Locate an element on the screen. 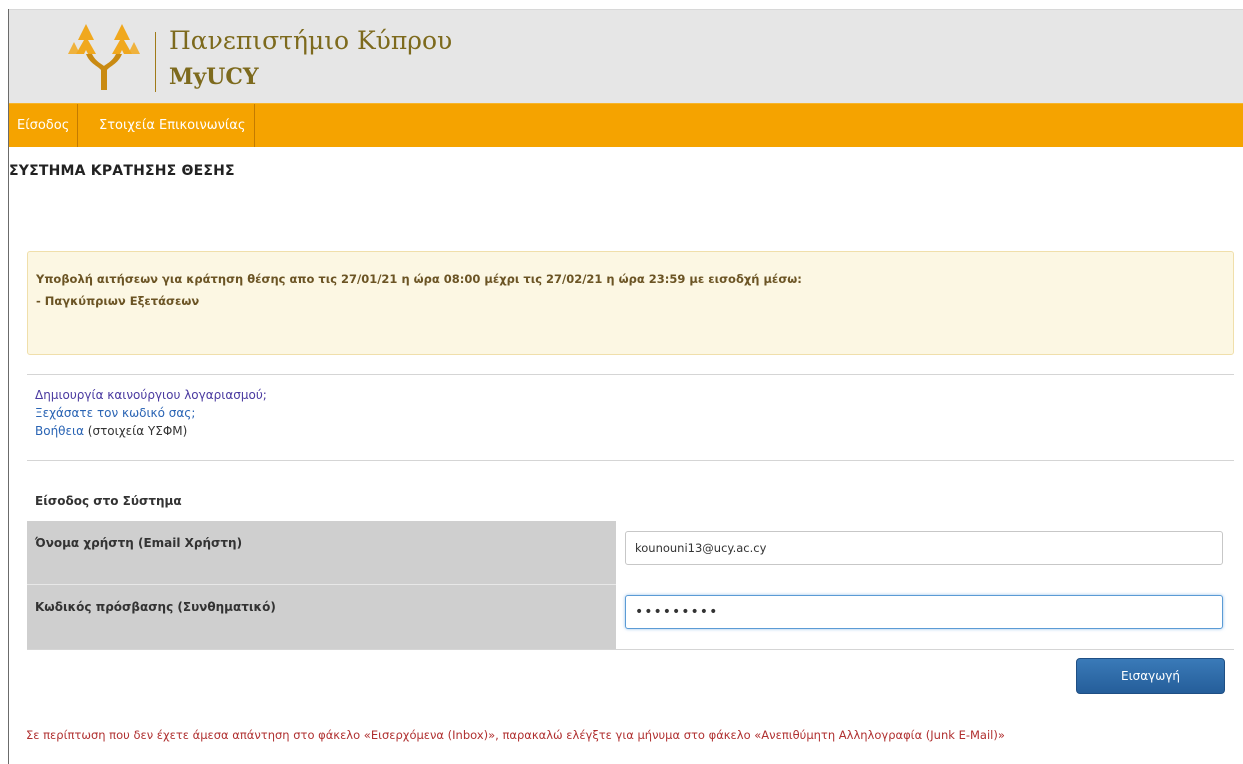 The height and width of the screenshot is (764, 1243). nav-item-login: Είσοδος is located at coordinates (44, 125).